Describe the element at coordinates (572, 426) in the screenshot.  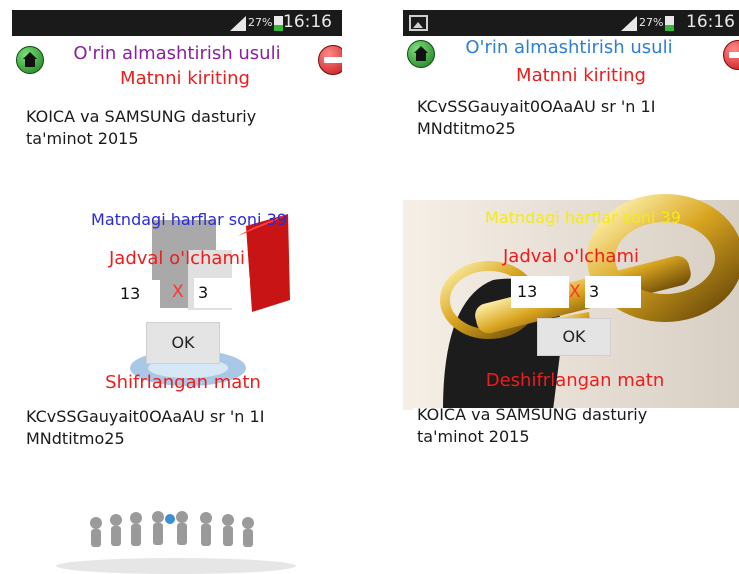
I see `output-text-field: KOICA va SAMSUNG dasturiy ta'minot 2015` at that location.